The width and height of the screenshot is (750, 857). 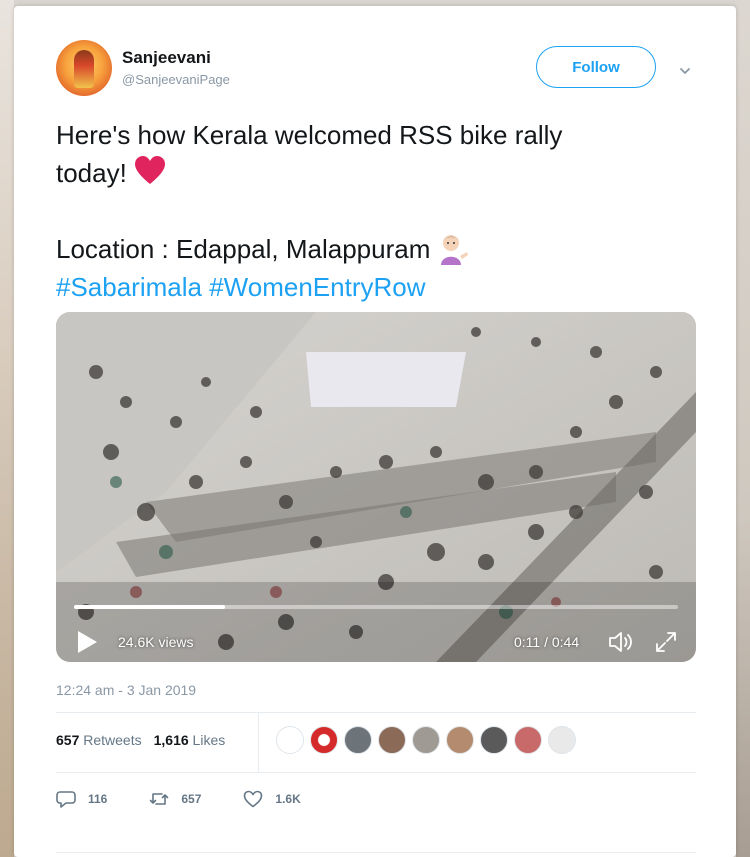 What do you see at coordinates (91, 173) in the screenshot?
I see `tweet-line-2-text: today!` at bounding box center [91, 173].